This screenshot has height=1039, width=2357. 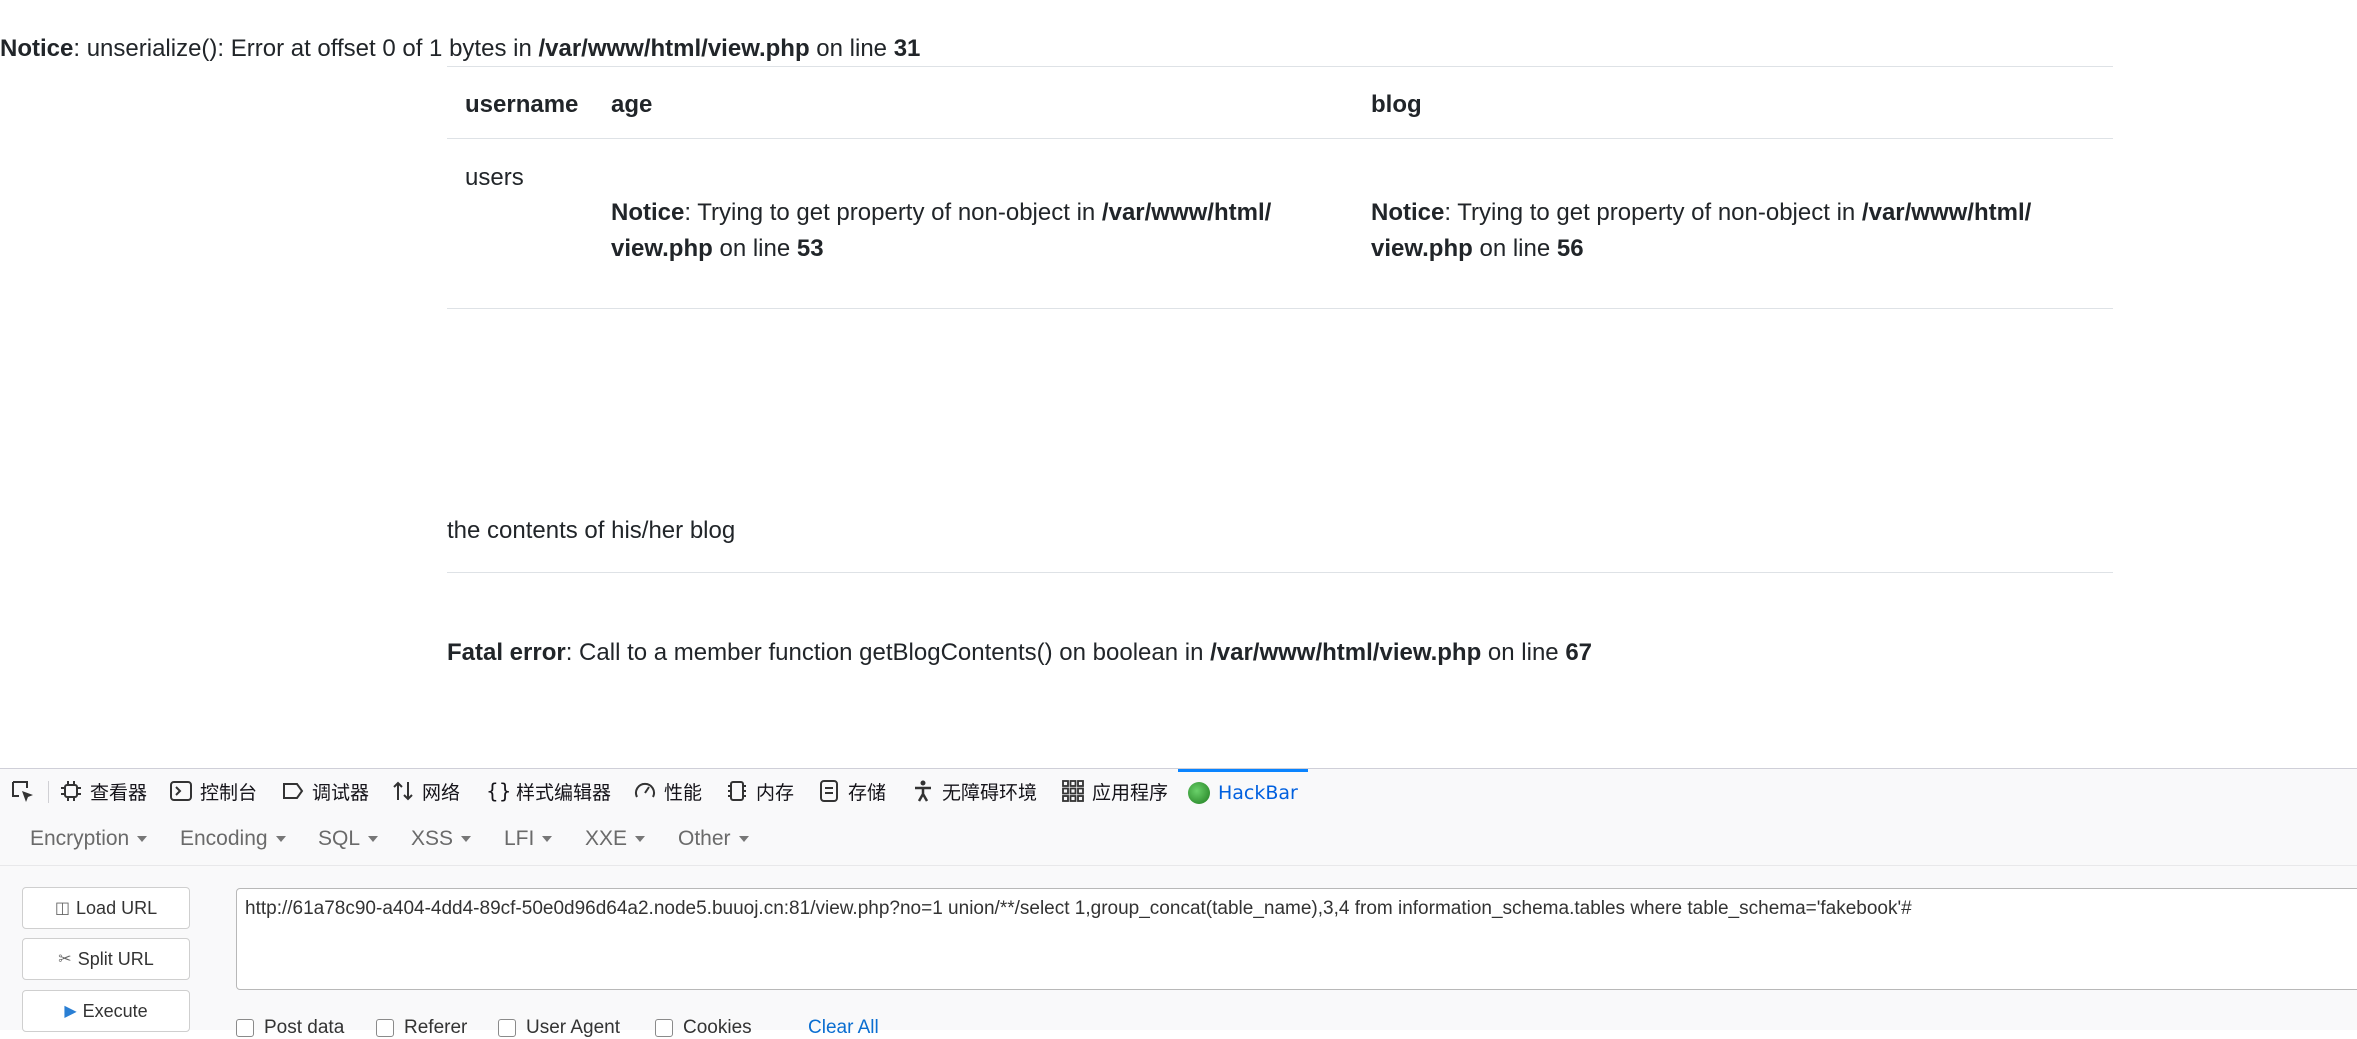 What do you see at coordinates (632, 104) in the screenshot?
I see `header-age: age` at bounding box center [632, 104].